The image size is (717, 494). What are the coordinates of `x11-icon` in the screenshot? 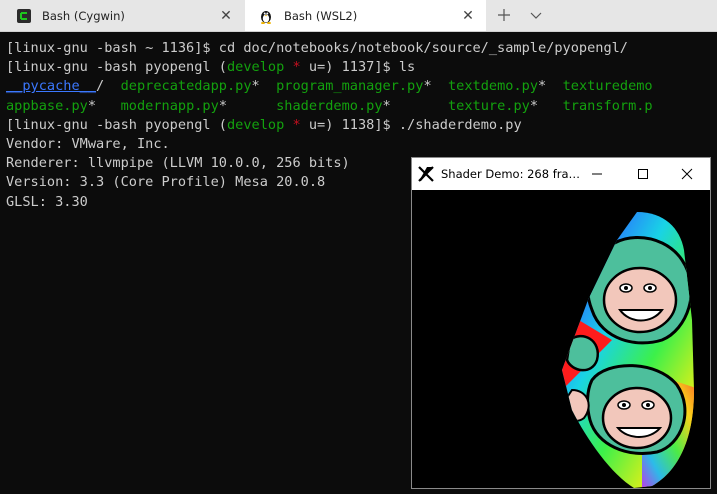 It's located at (426, 174).